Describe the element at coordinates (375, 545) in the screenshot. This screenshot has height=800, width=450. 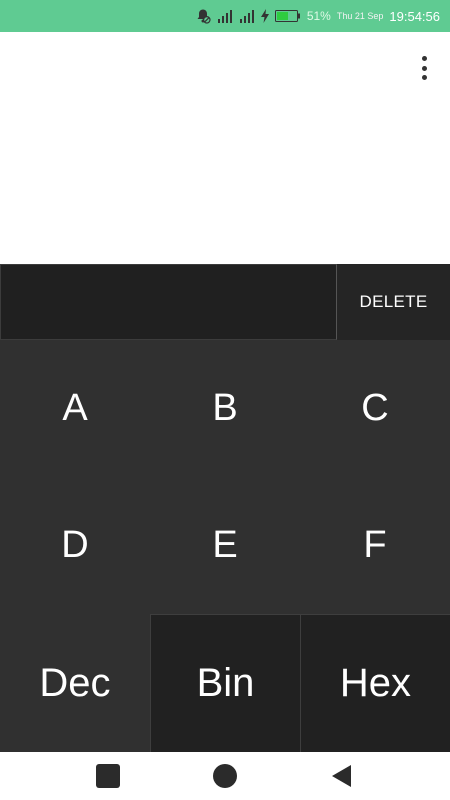
I see `key-f: F` at that location.